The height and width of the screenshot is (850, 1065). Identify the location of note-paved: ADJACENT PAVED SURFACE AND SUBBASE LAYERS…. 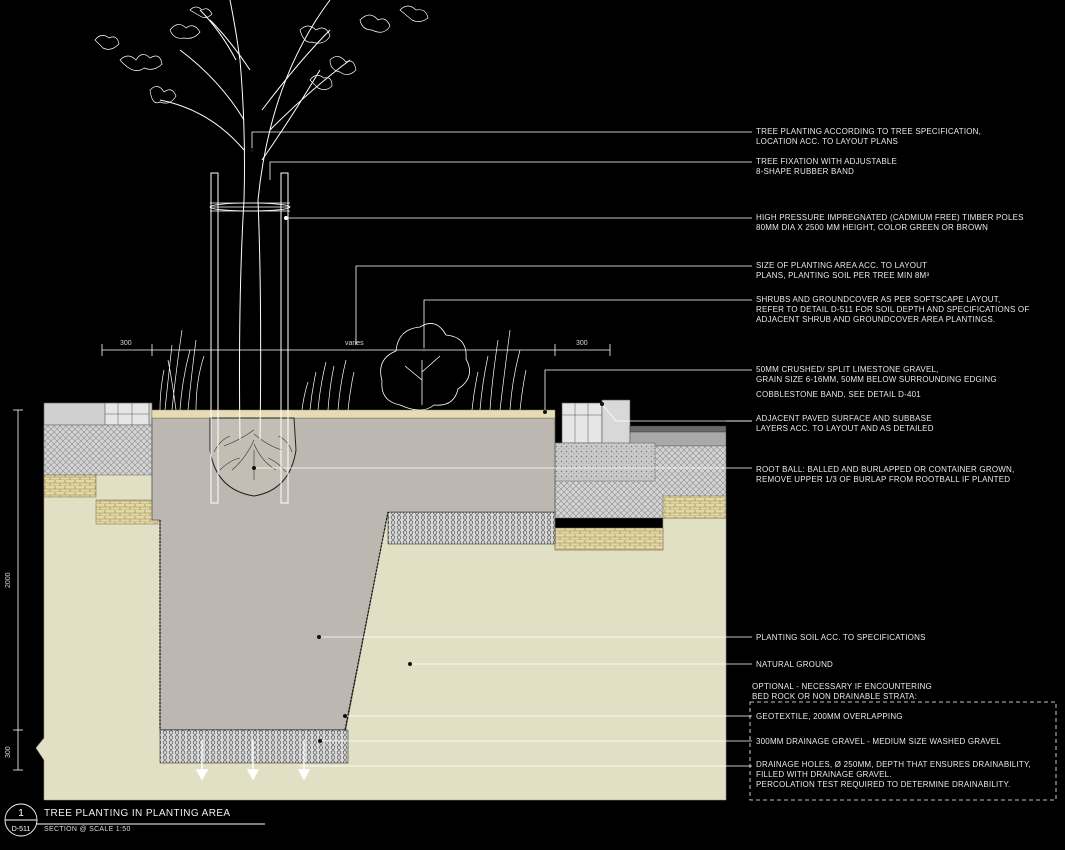
(845, 423).